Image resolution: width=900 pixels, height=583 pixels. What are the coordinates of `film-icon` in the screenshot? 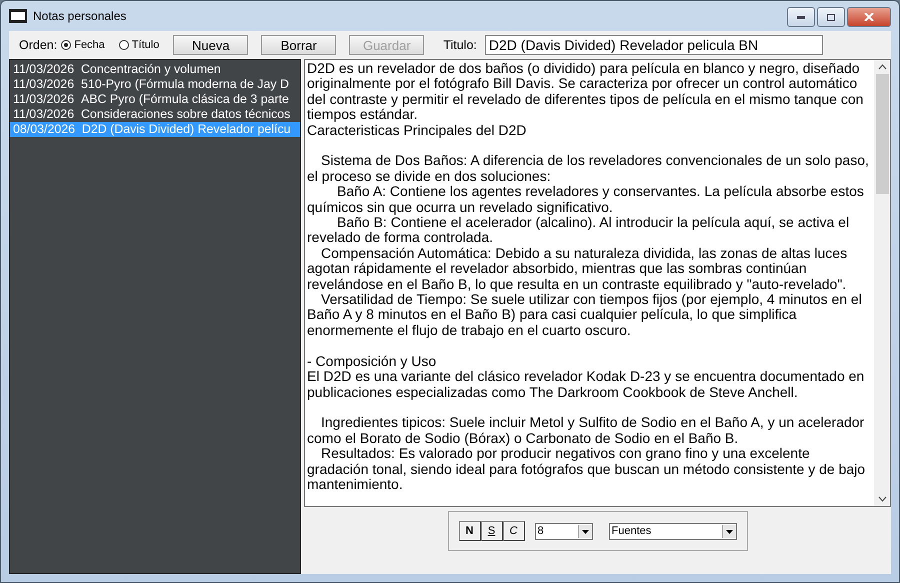 It's located at (18, 16).